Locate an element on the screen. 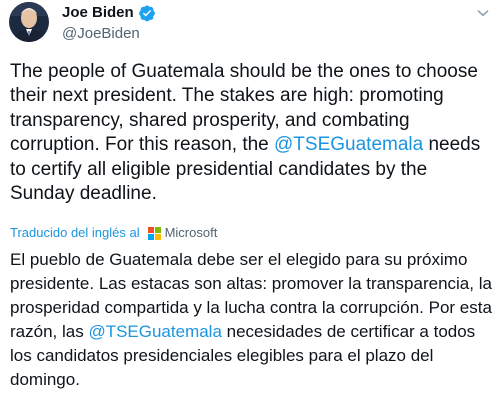 The image size is (500, 407). portrait-avatar-icon is located at coordinates (29, 22).